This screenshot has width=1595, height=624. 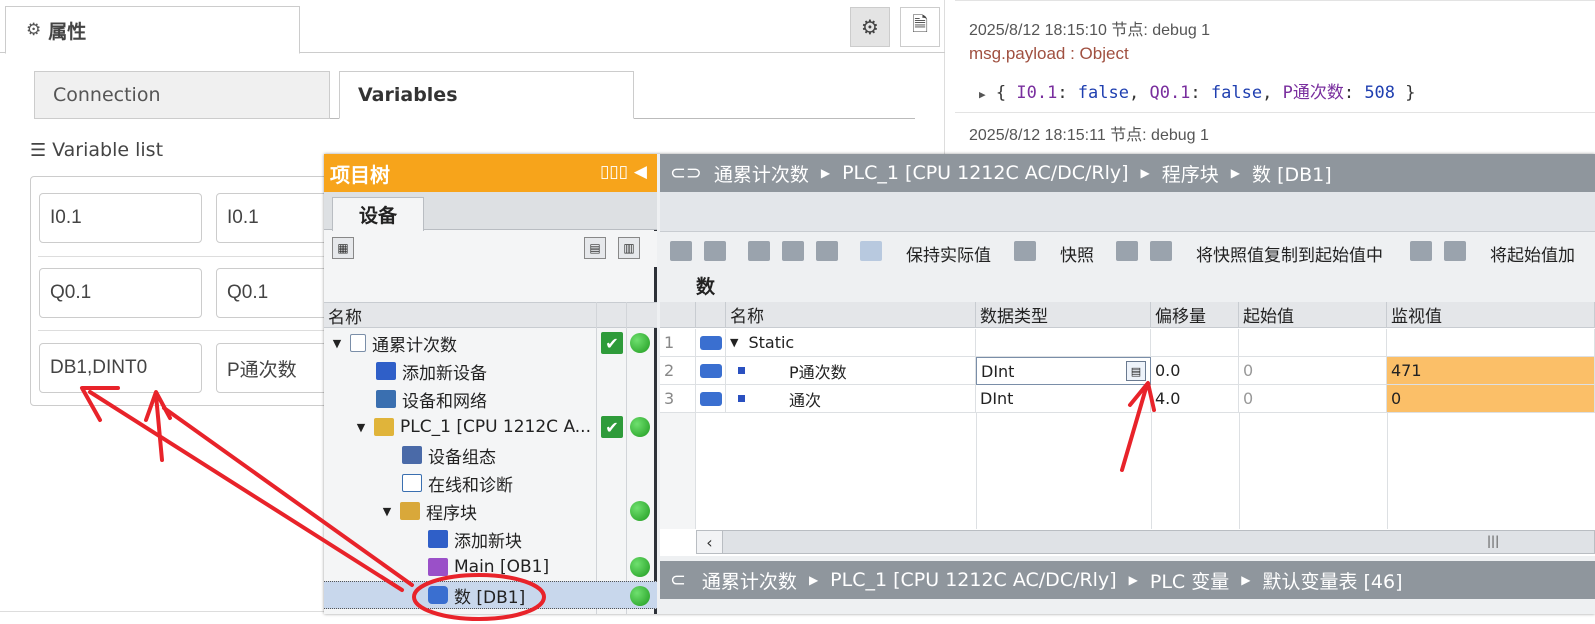 I want to click on tree-item-online-diag: 在线和诊断, so click(x=490, y=483).